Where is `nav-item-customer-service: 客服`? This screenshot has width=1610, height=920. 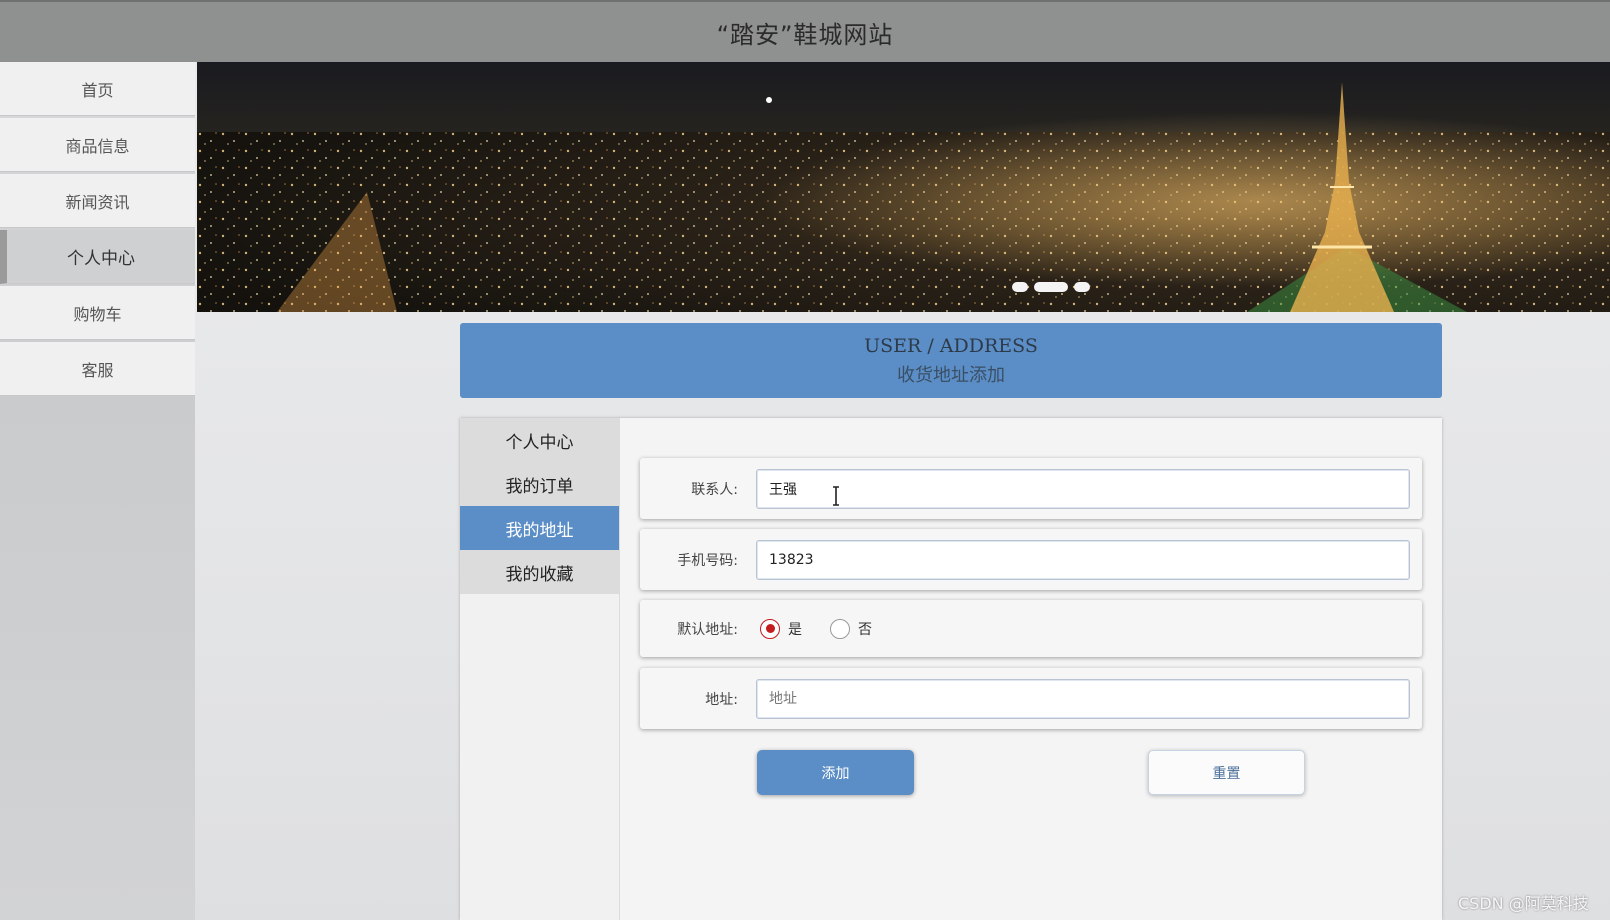 nav-item-customer-service: 客服 is located at coordinates (97, 369).